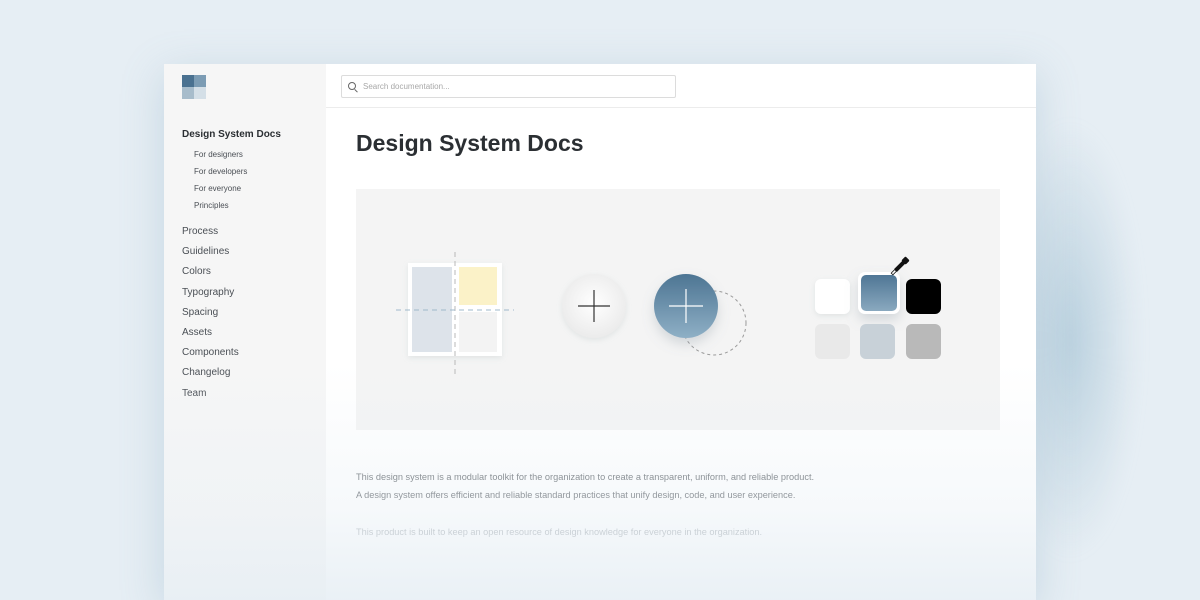  I want to click on sidebar-item-spacing: Spacing, so click(210, 317).